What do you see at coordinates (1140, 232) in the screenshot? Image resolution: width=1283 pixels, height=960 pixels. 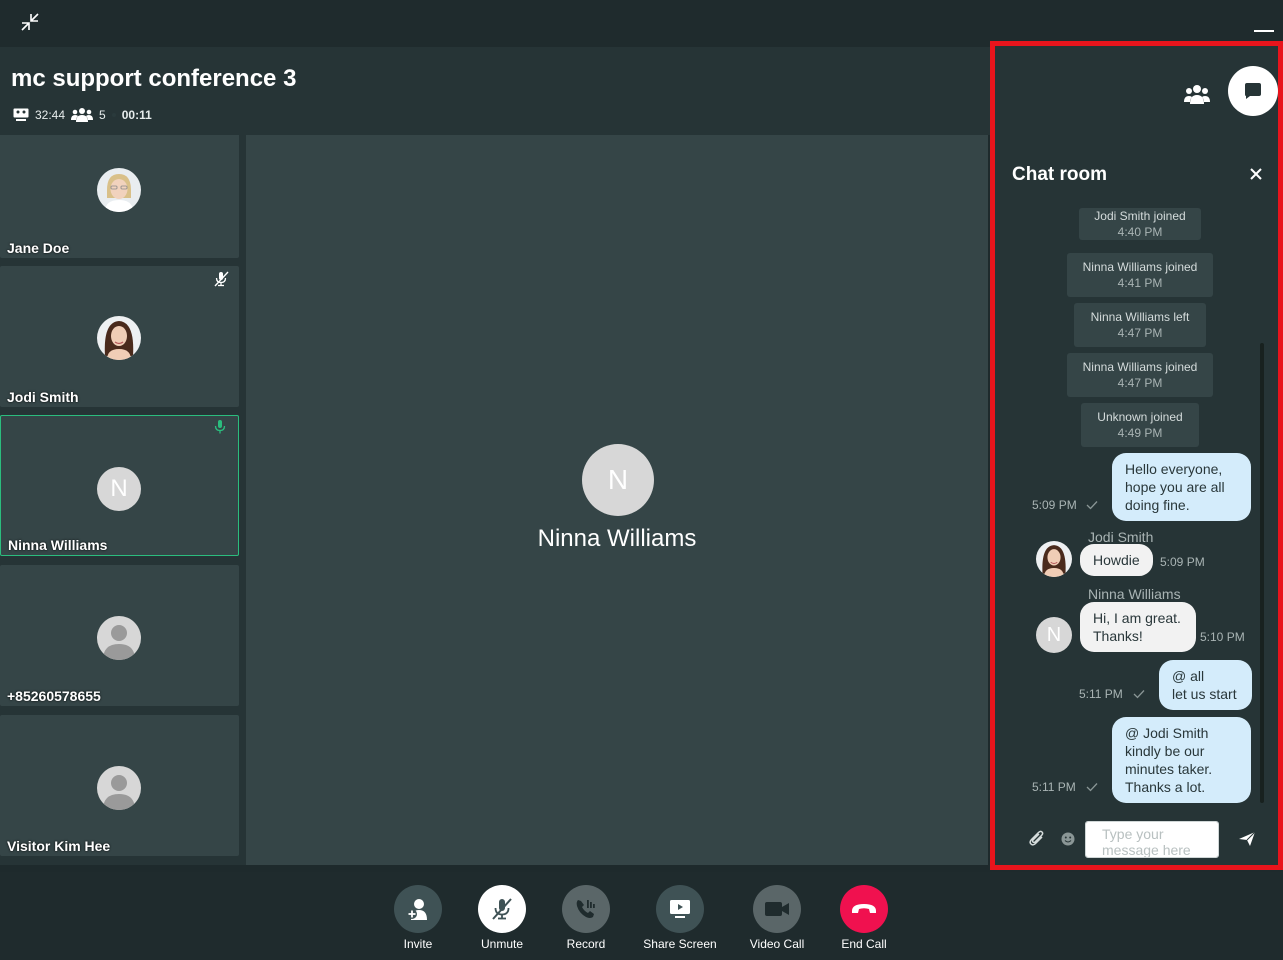 I see `system-message-time: 4:40 PM` at bounding box center [1140, 232].